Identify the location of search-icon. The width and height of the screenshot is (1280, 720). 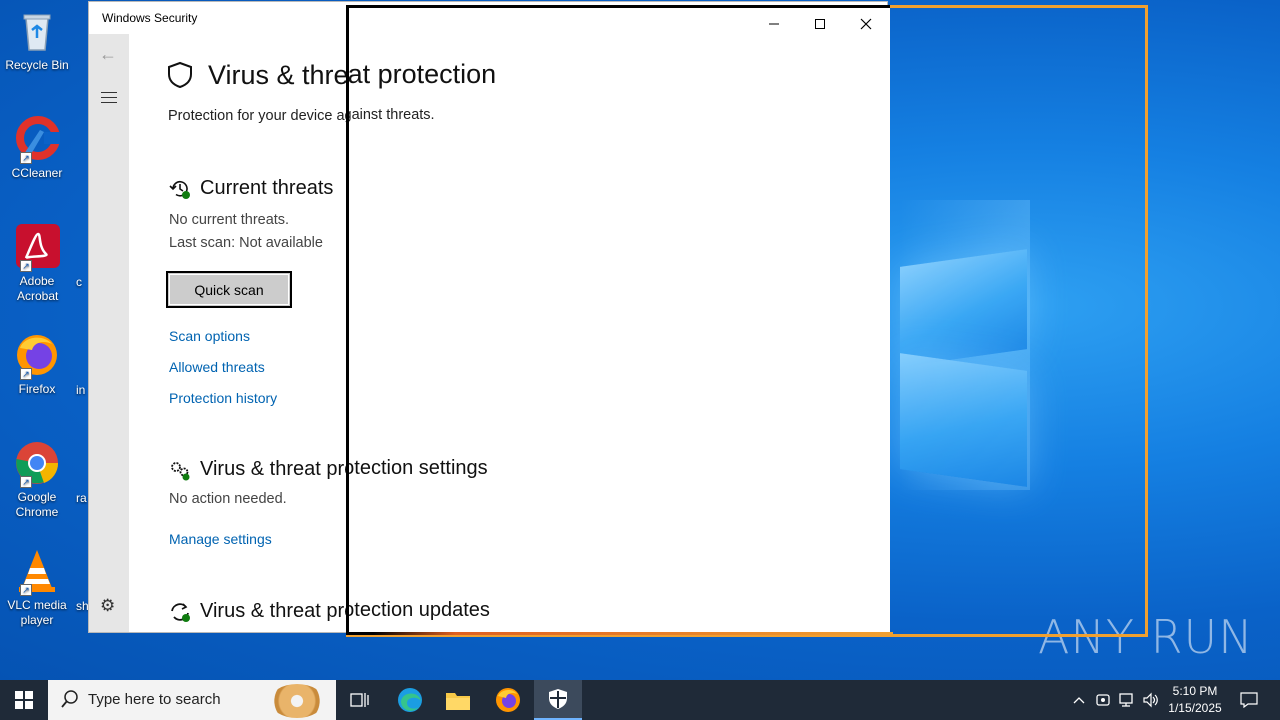
(70, 701).